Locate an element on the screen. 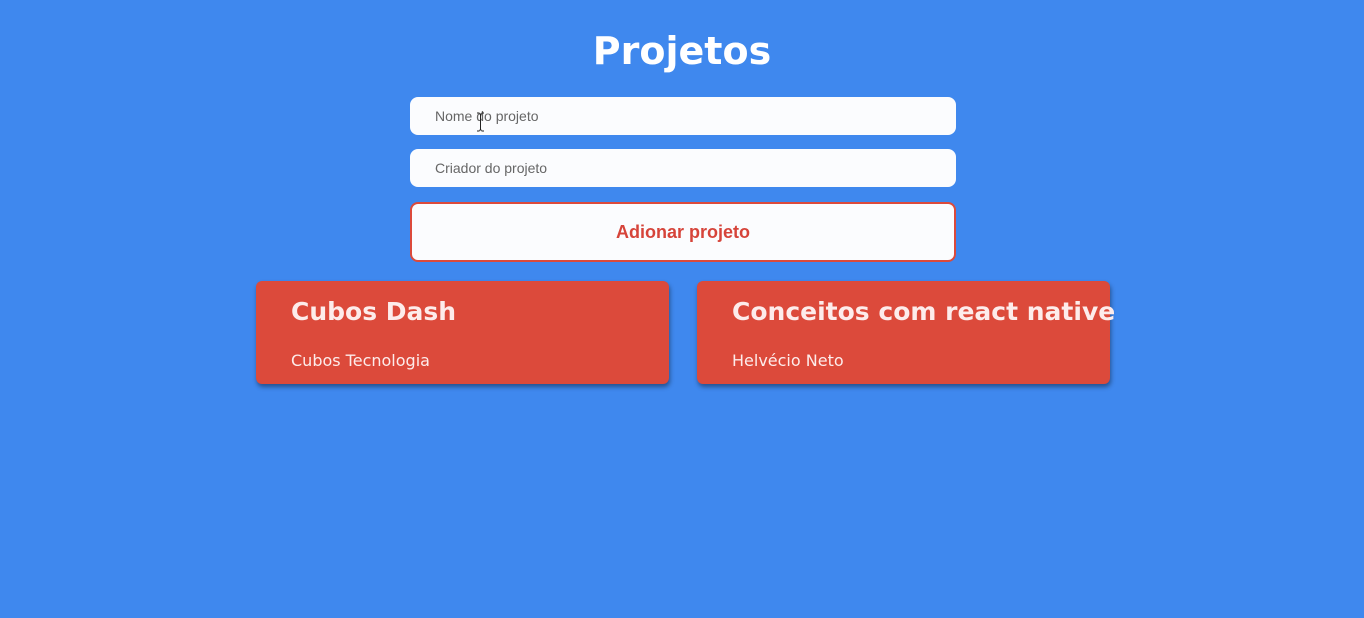 The width and height of the screenshot is (1364, 618). project-owner-input is located at coordinates (683, 168).